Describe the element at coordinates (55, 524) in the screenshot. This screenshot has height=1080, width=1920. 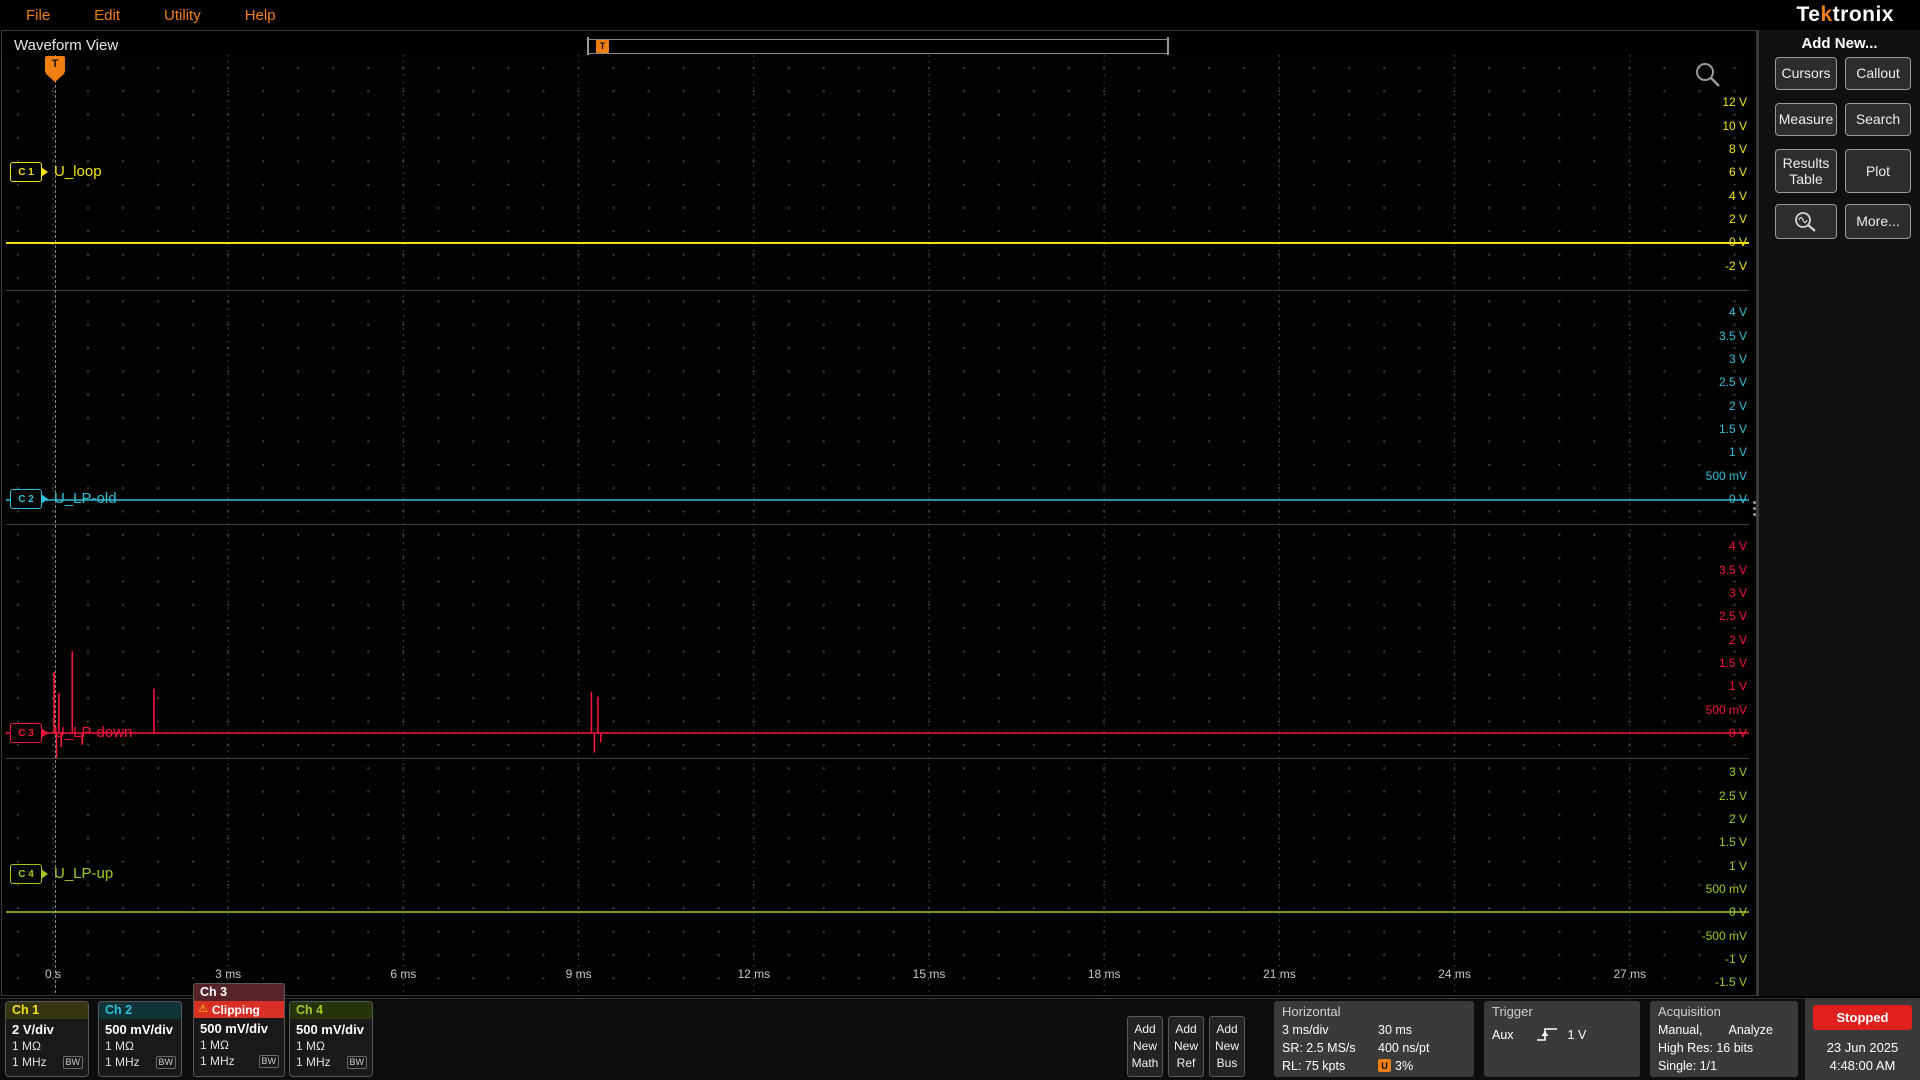
I see `trigger-position-line` at that location.